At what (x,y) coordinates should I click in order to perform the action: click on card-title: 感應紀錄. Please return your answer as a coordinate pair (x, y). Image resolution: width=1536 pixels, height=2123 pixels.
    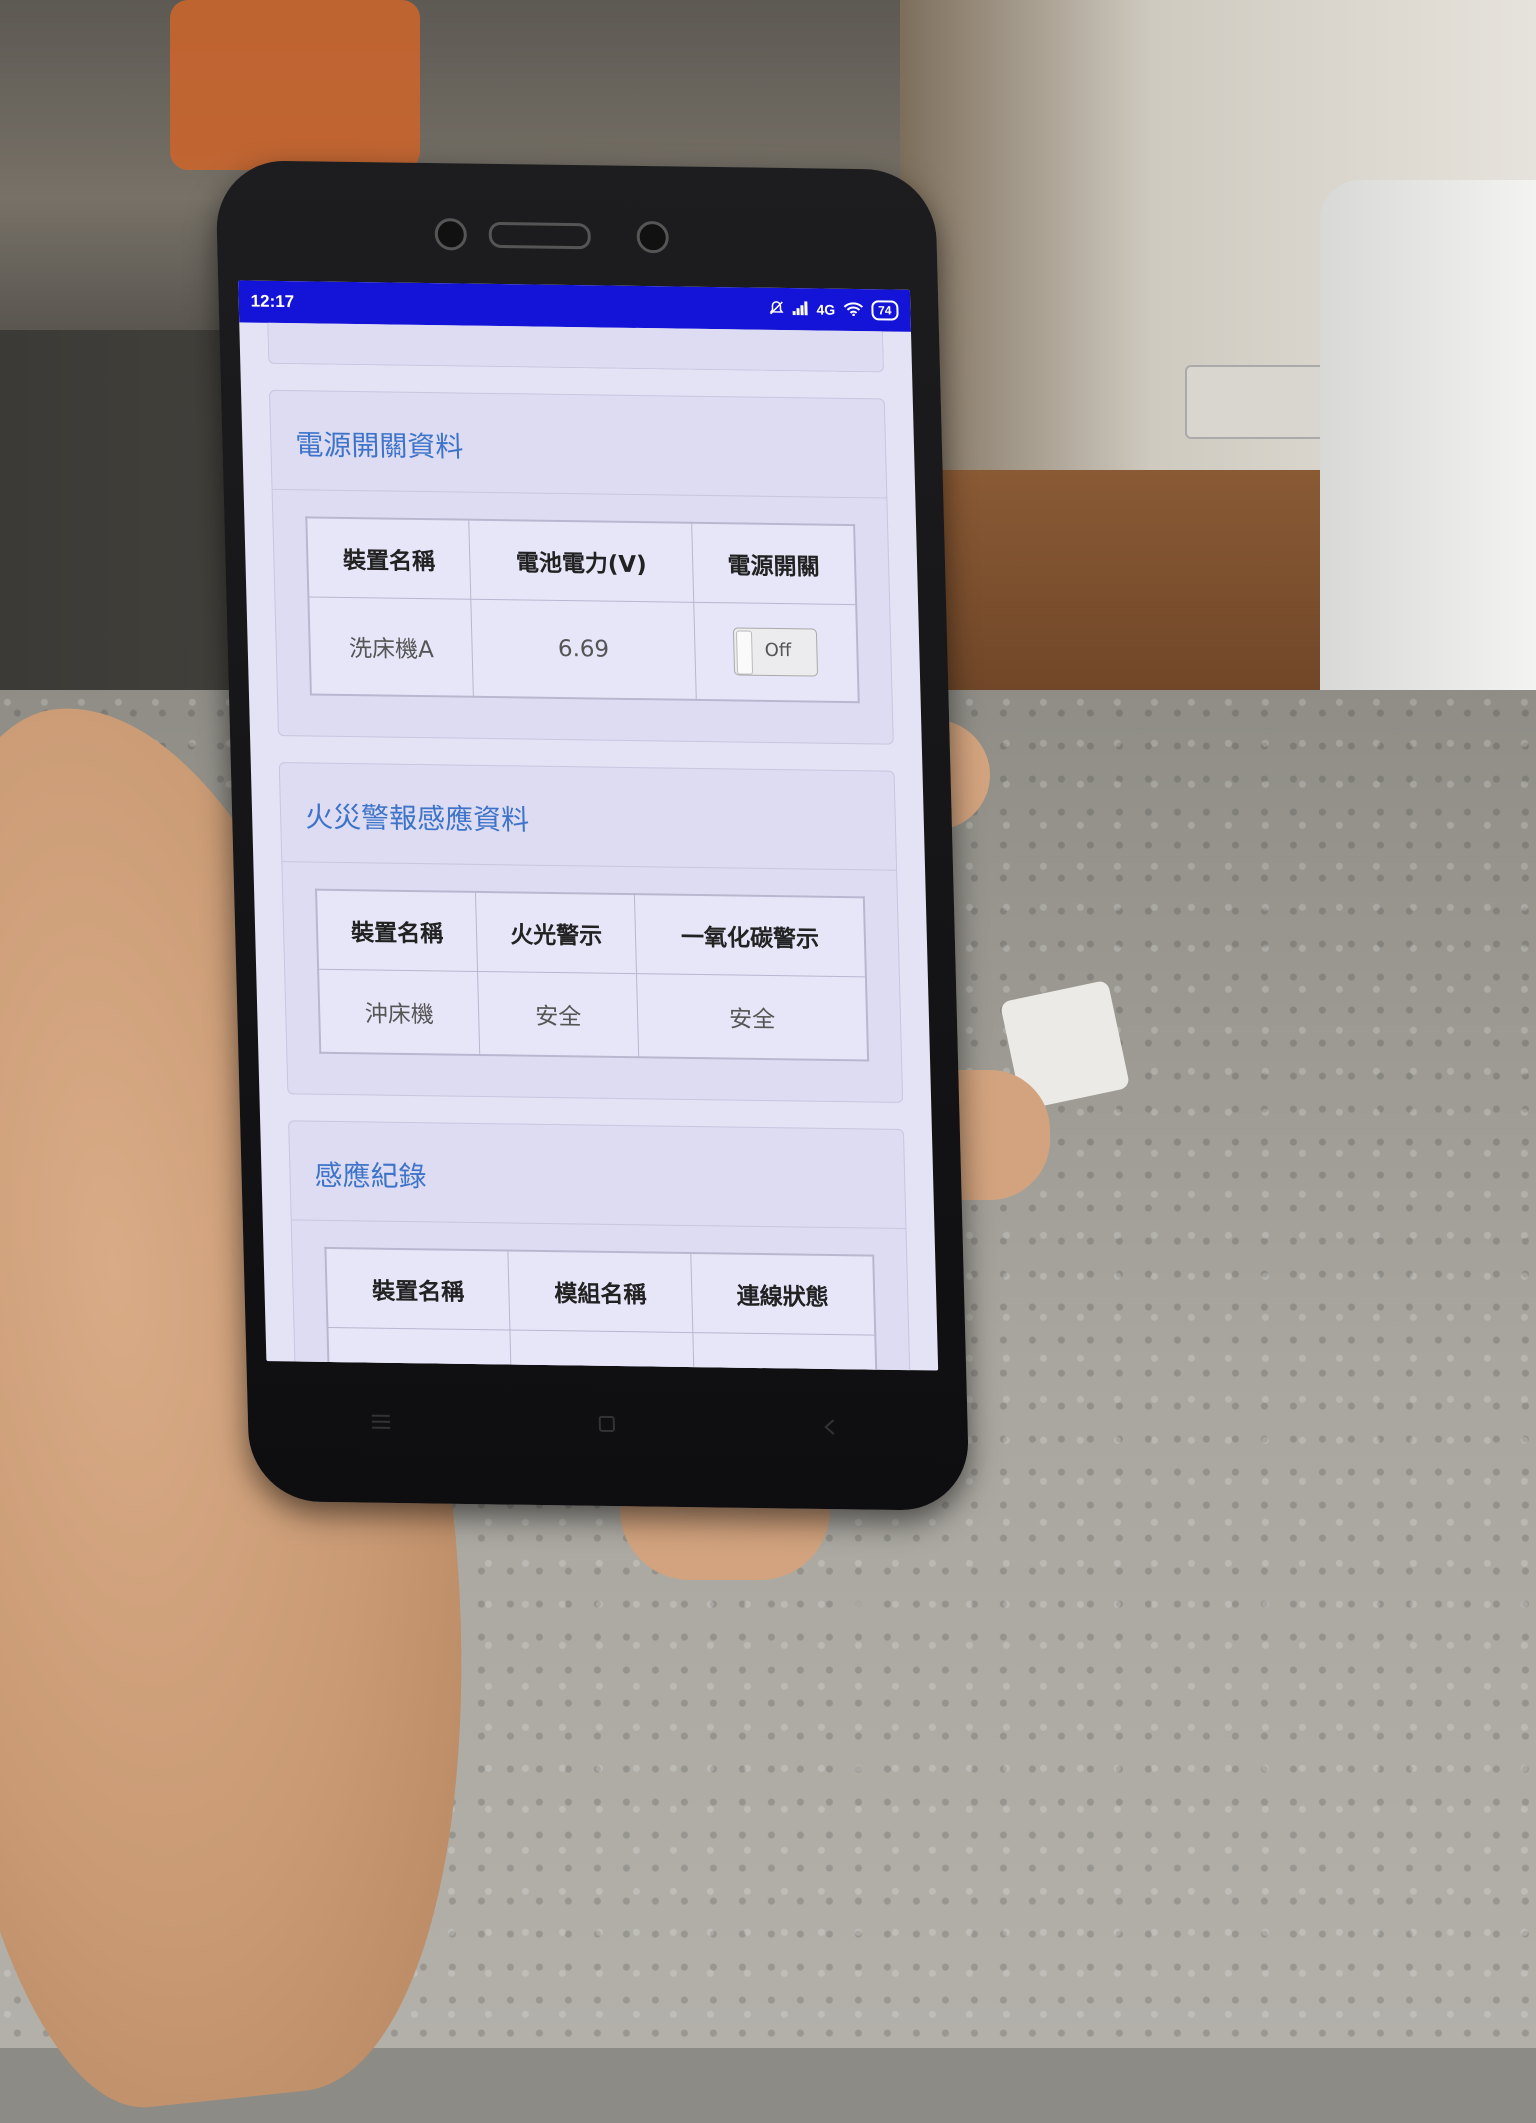
    Looking at the image, I should click on (597, 1175).